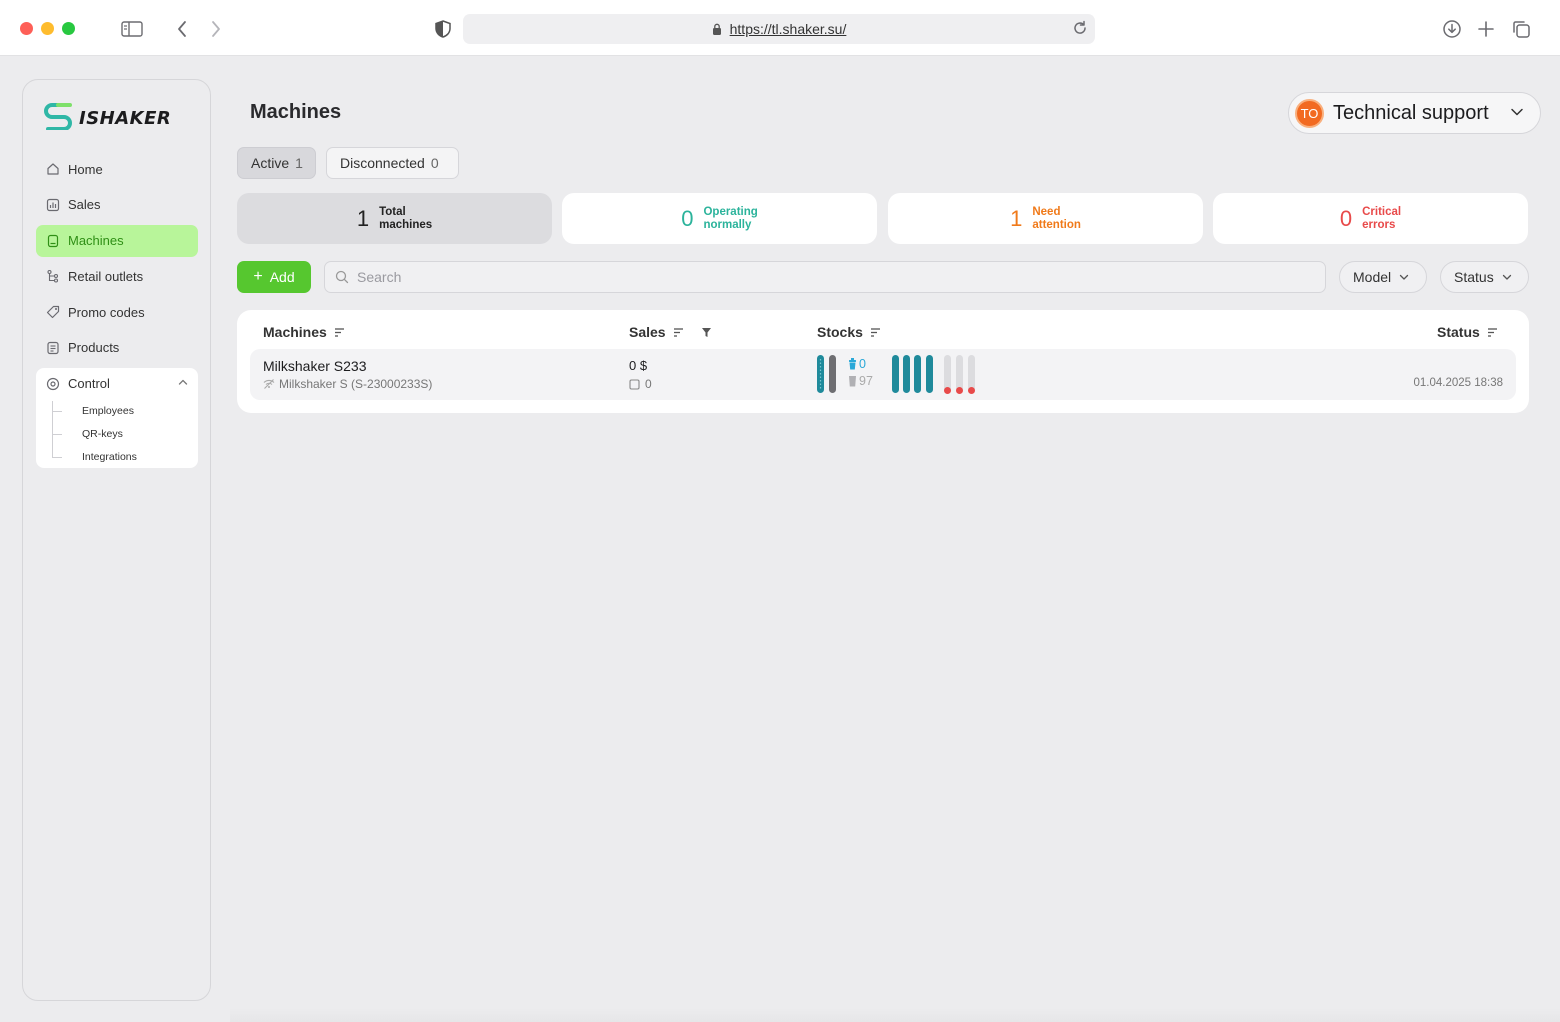 This screenshot has height=1022, width=1560. I want to click on shield-icon, so click(443, 29).